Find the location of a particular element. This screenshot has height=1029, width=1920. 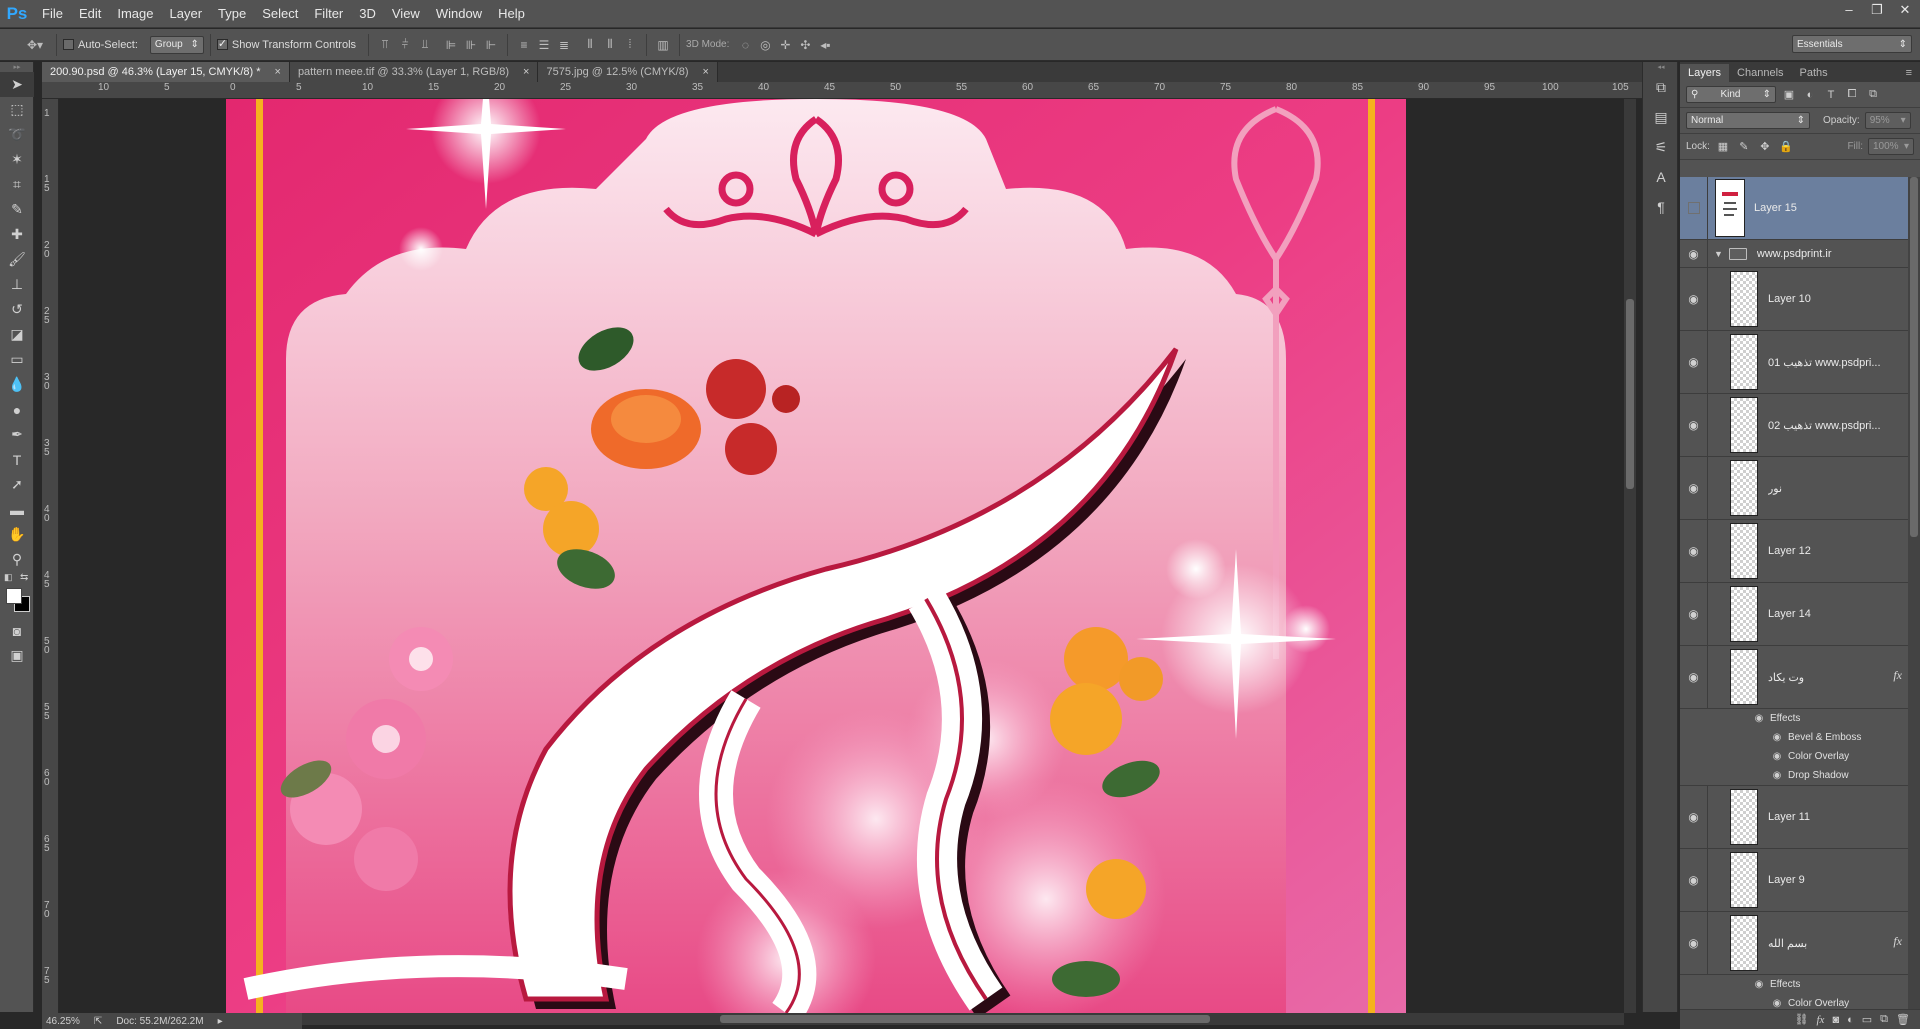

menu-edit: Edit is located at coordinates (90, 14).